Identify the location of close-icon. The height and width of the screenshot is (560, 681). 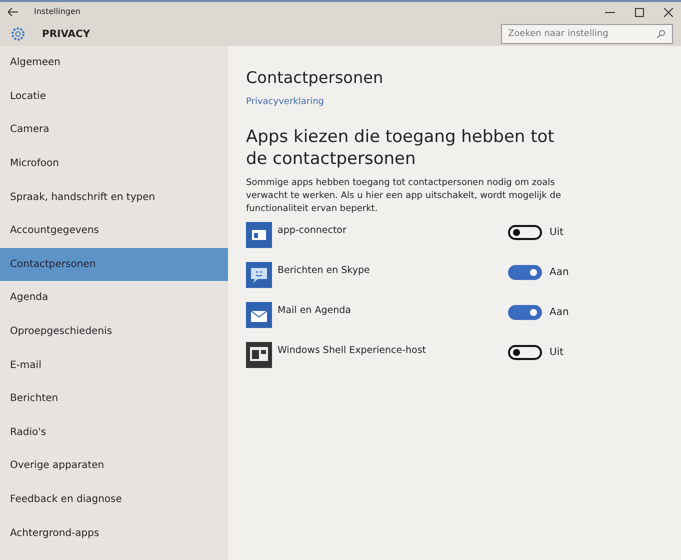
(668, 12).